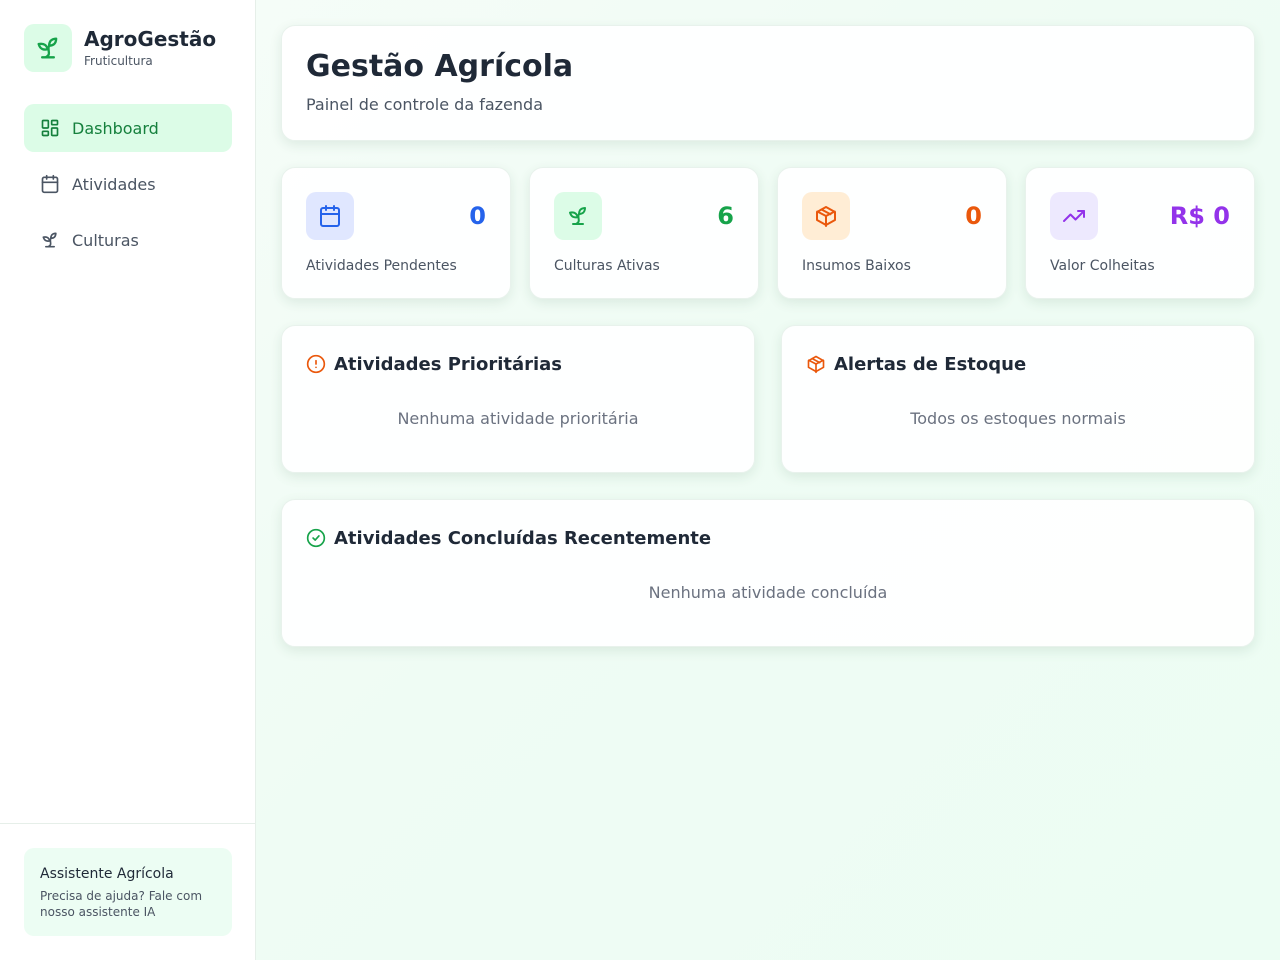 The height and width of the screenshot is (960, 1280). Describe the element at coordinates (930, 364) in the screenshot. I see `panel-title: Alertas de Estoque` at that location.